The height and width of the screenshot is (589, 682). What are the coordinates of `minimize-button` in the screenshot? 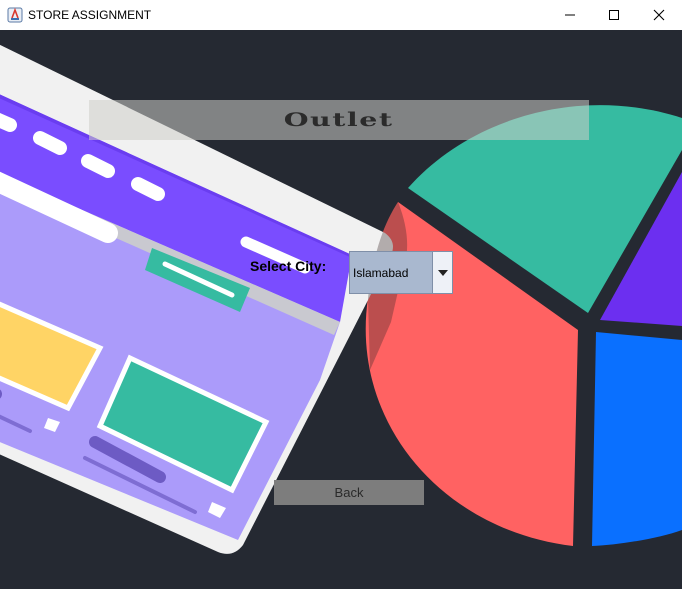 It's located at (570, 15).